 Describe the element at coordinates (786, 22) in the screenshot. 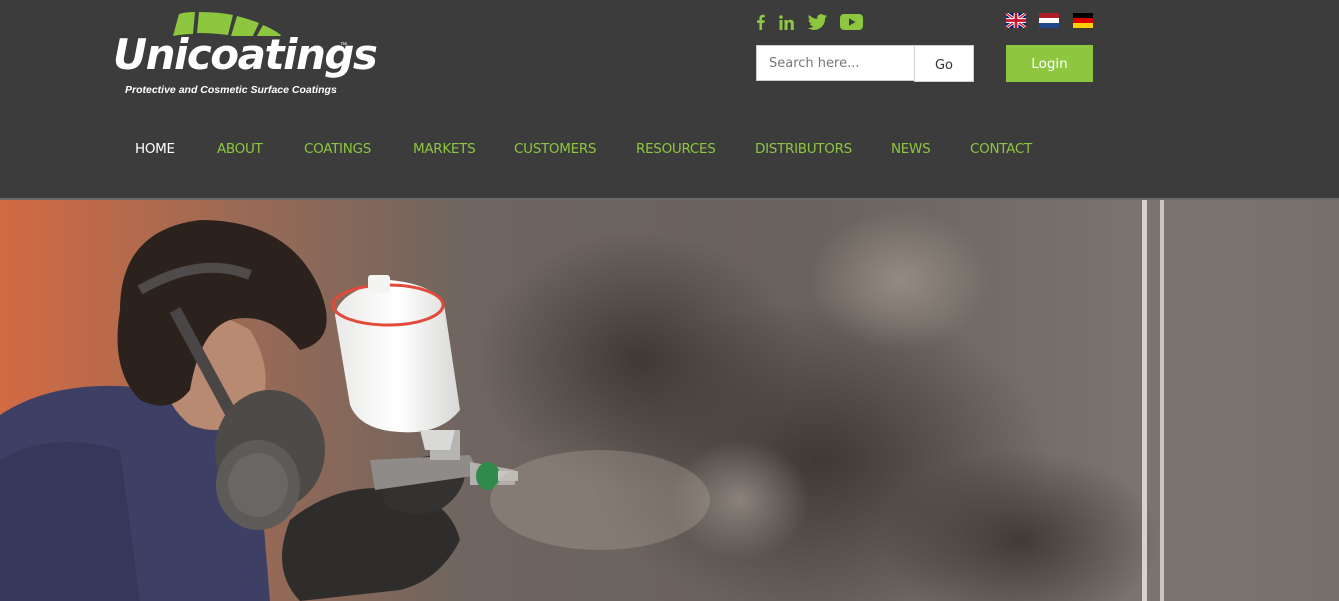

I see `linkedin-icon` at that location.